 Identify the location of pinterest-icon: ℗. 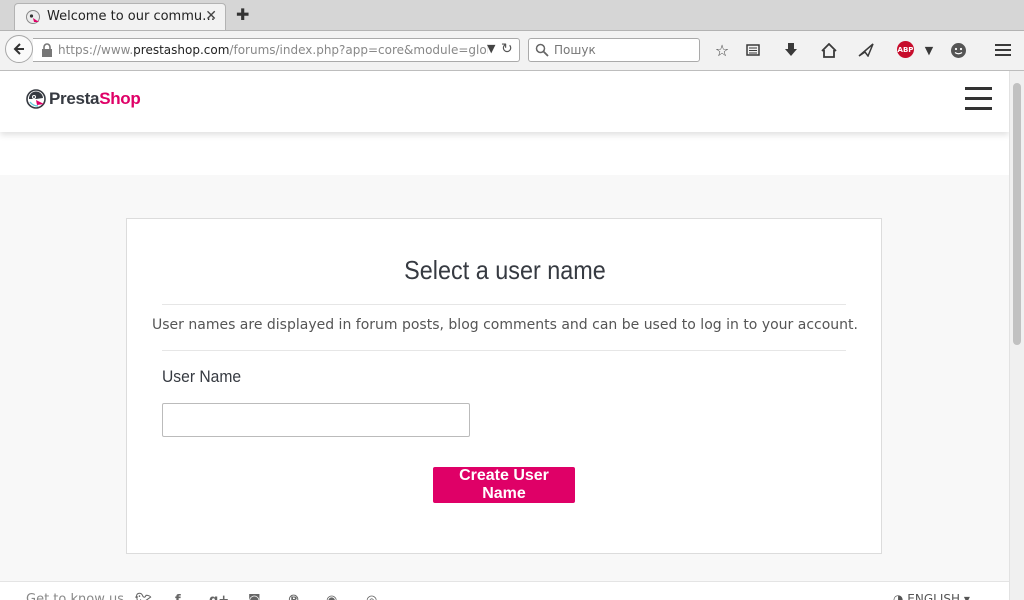
(294, 596).